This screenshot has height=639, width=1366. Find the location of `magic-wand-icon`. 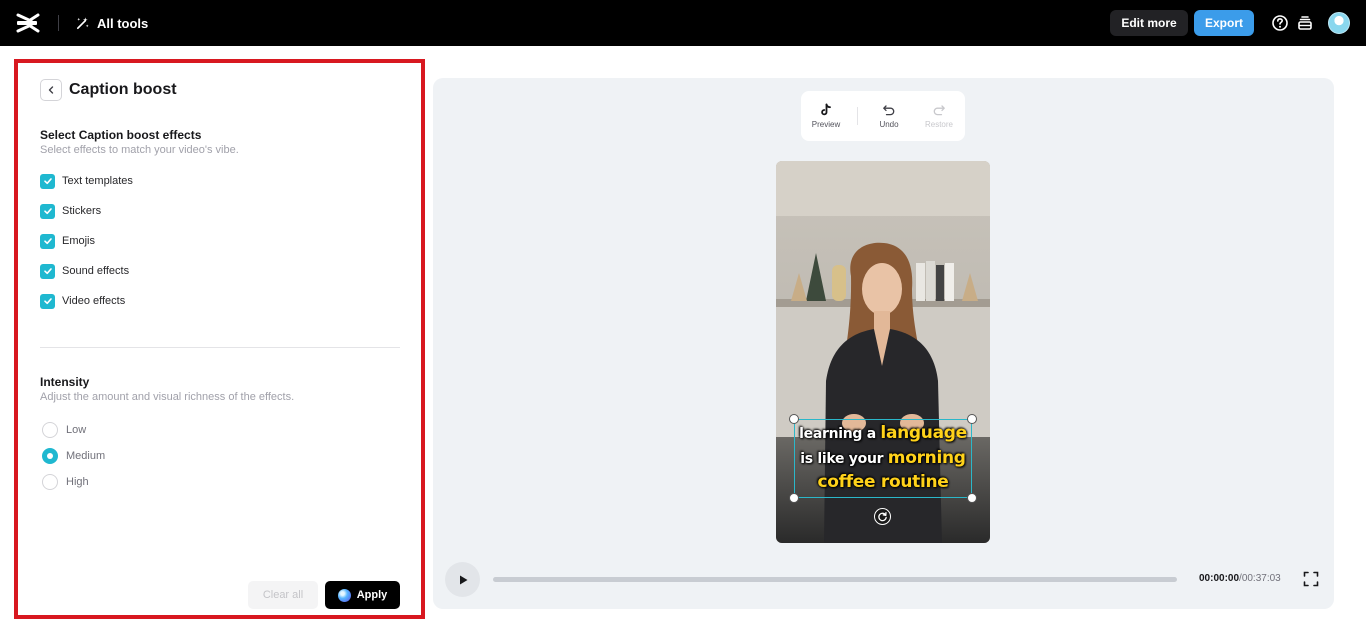

magic-wand-icon is located at coordinates (82, 23).